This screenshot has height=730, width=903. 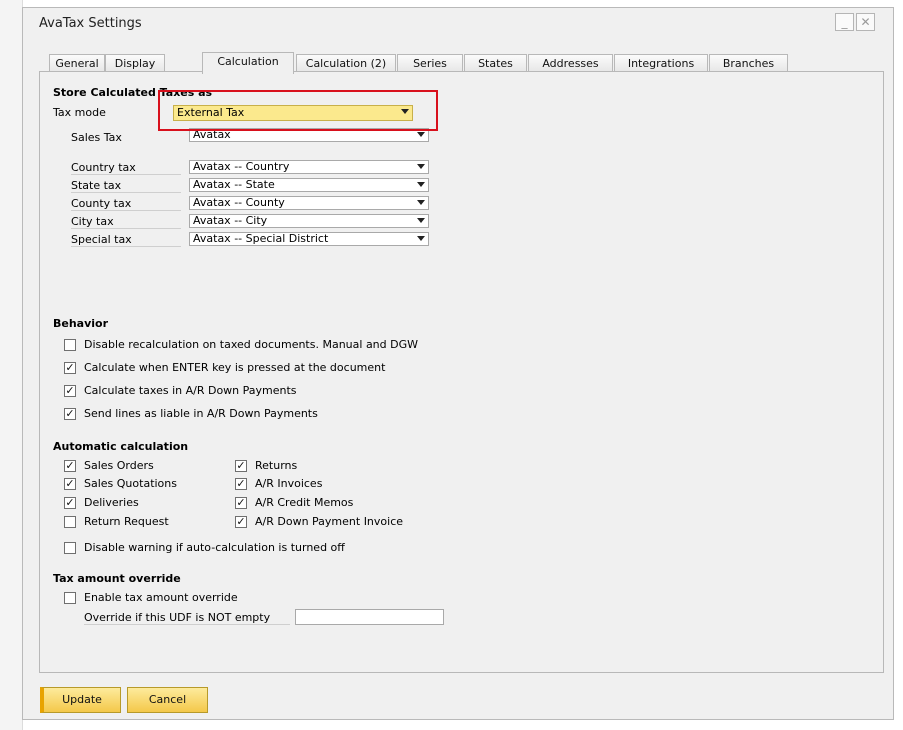 What do you see at coordinates (309, 221) in the screenshot?
I see `city-tax-select: Avatax -- City` at bounding box center [309, 221].